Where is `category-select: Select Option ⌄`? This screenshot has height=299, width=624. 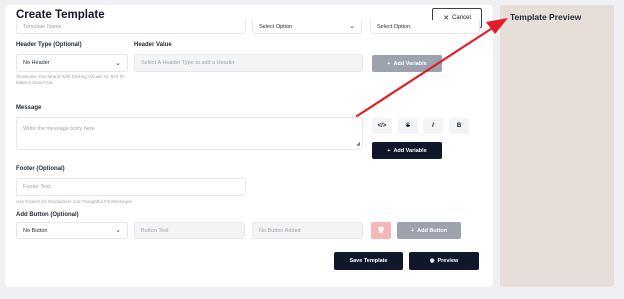
category-select: Select Option ⌄ is located at coordinates (307, 27).